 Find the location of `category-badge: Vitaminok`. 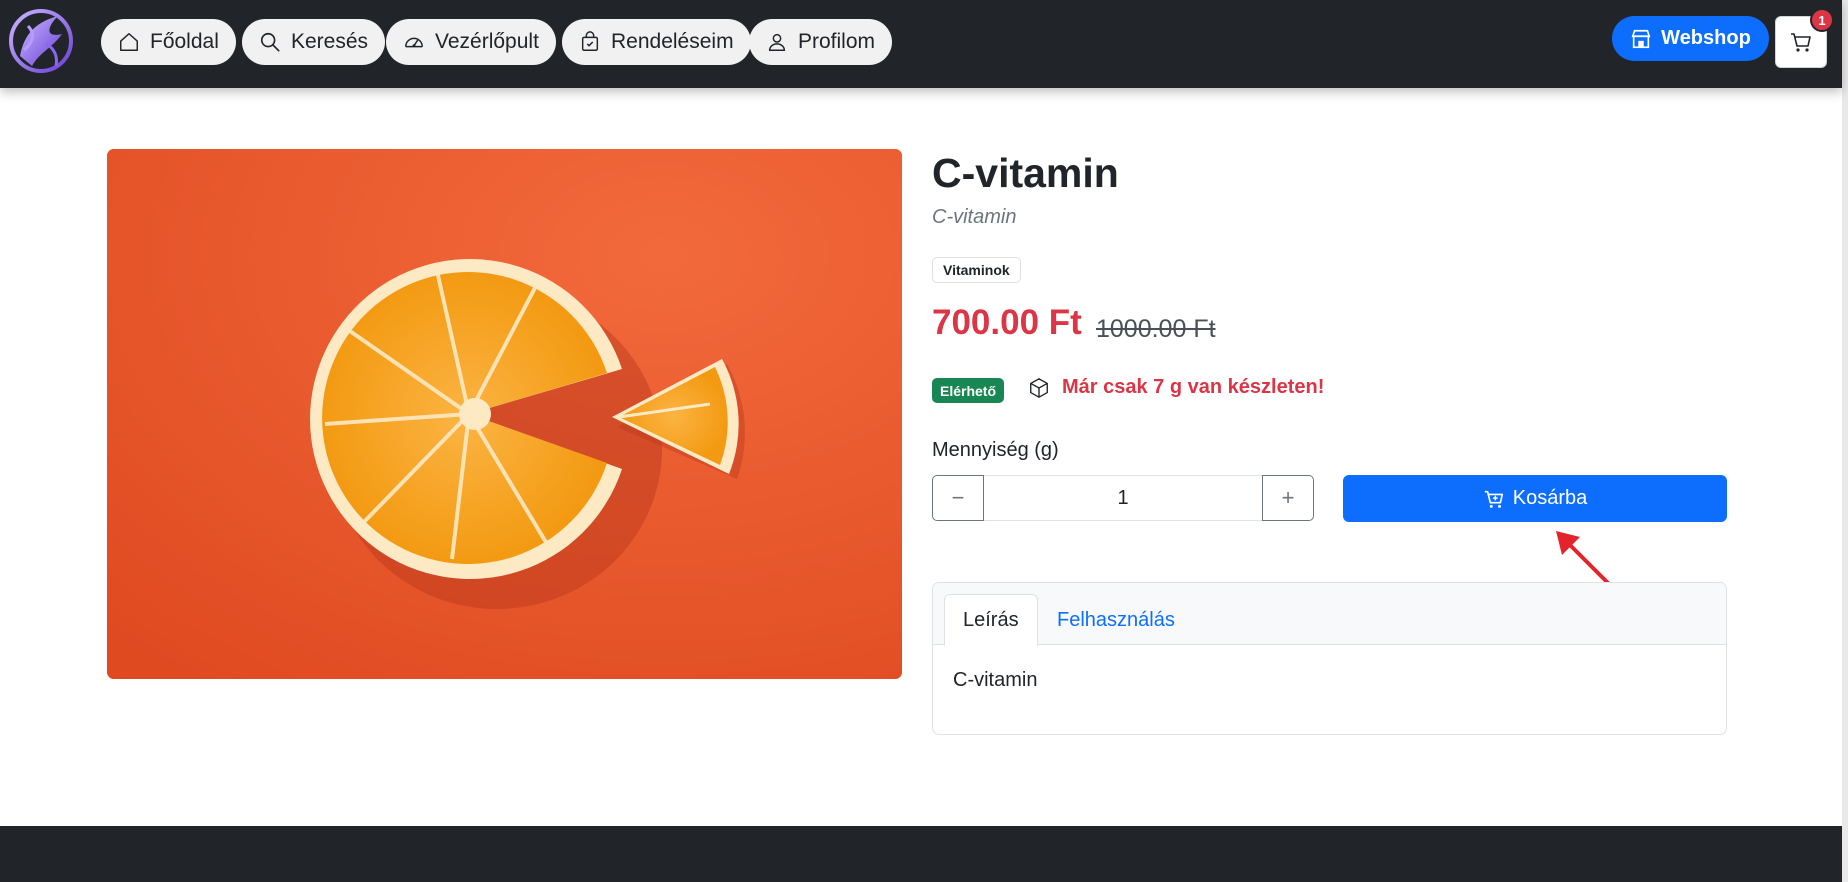

category-badge: Vitaminok is located at coordinates (976, 270).